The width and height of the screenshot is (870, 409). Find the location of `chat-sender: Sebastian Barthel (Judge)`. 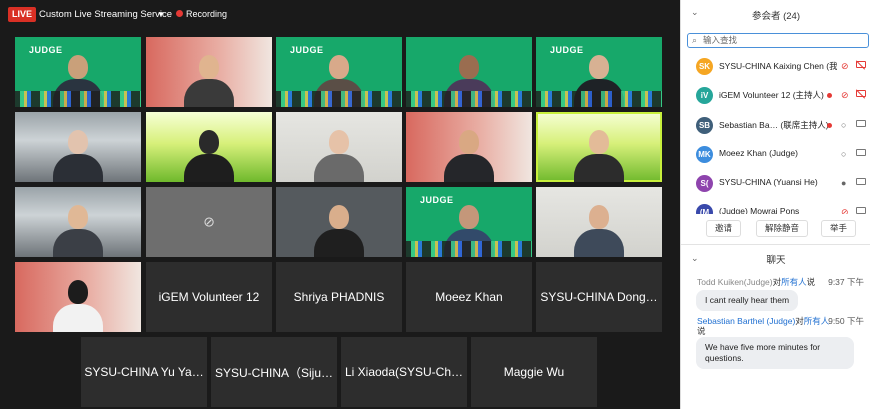

chat-sender: Sebastian Barthel (Judge) is located at coordinates (746, 321).